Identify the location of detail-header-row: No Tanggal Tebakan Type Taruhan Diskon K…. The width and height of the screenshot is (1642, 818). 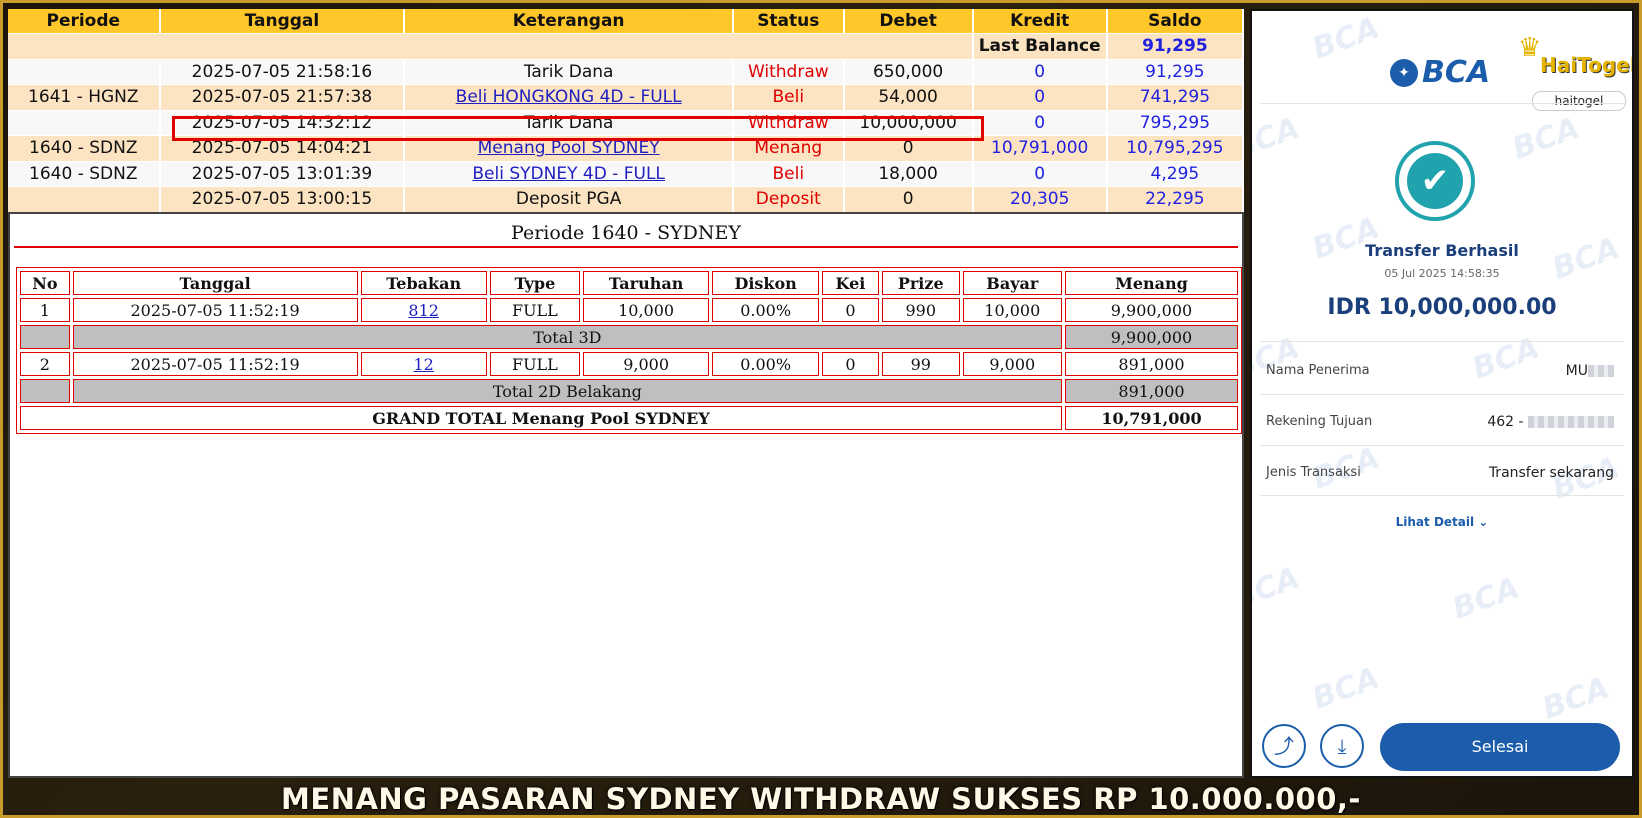
(629, 283).